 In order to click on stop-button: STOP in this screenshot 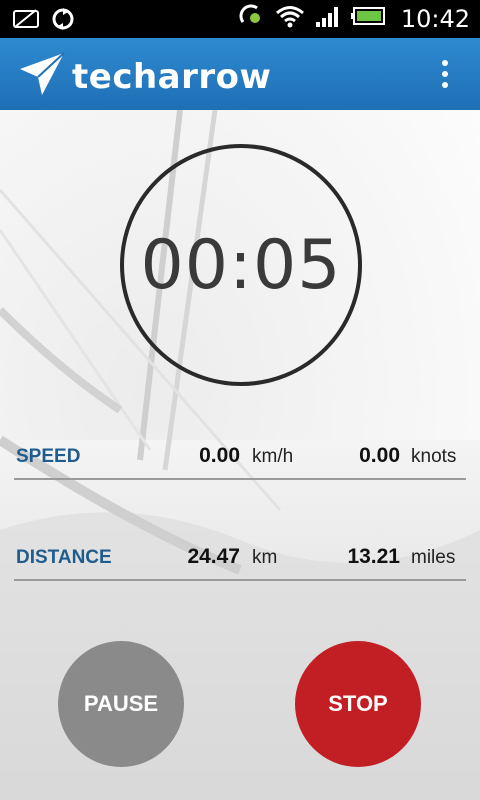, I will do `click(358, 704)`.